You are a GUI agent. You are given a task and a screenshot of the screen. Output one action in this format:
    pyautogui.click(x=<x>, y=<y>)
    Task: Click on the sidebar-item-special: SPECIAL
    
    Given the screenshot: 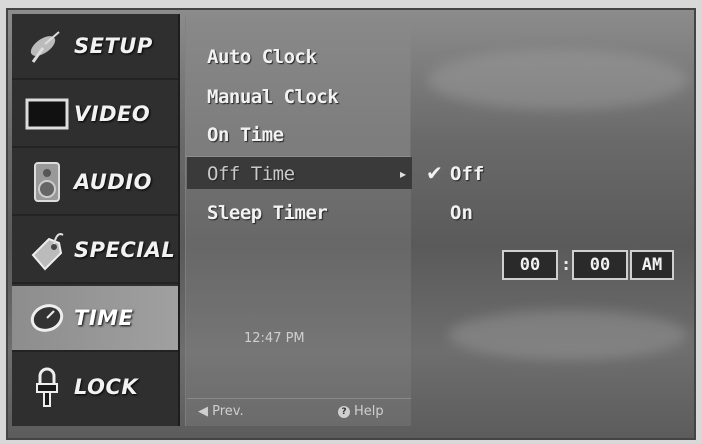 What is the action you would take?
    pyautogui.click(x=95, y=251)
    